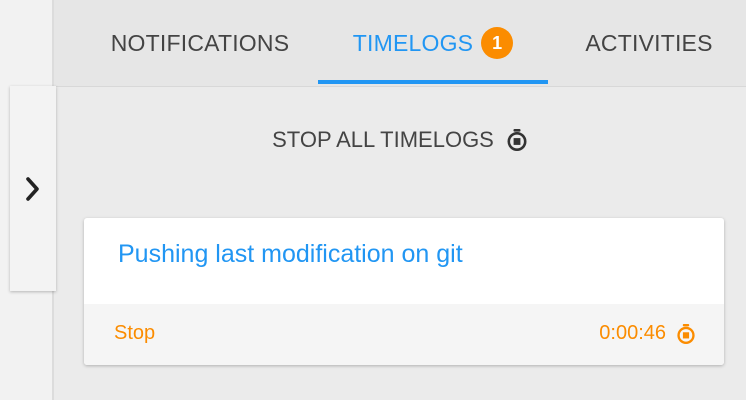 The height and width of the screenshot is (400, 746). What do you see at coordinates (290, 254) in the screenshot?
I see `timelog-title-link: Pushing last modification on git` at bounding box center [290, 254].